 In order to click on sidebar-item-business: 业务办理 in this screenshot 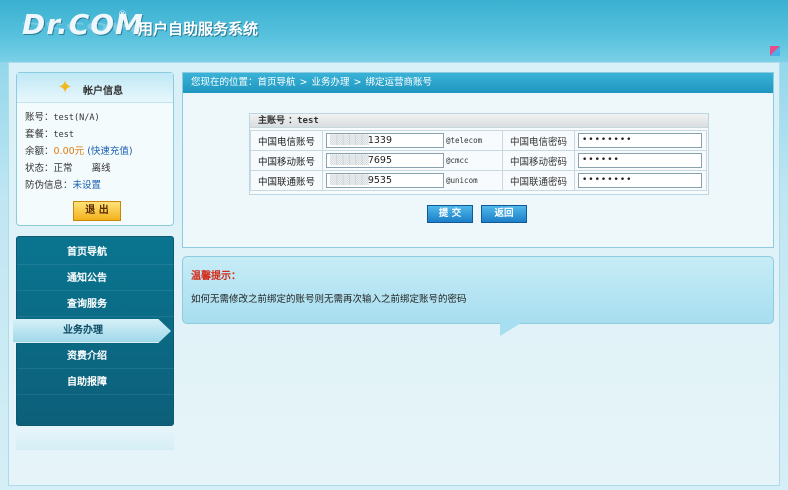, I will do `click(92, 331)`.